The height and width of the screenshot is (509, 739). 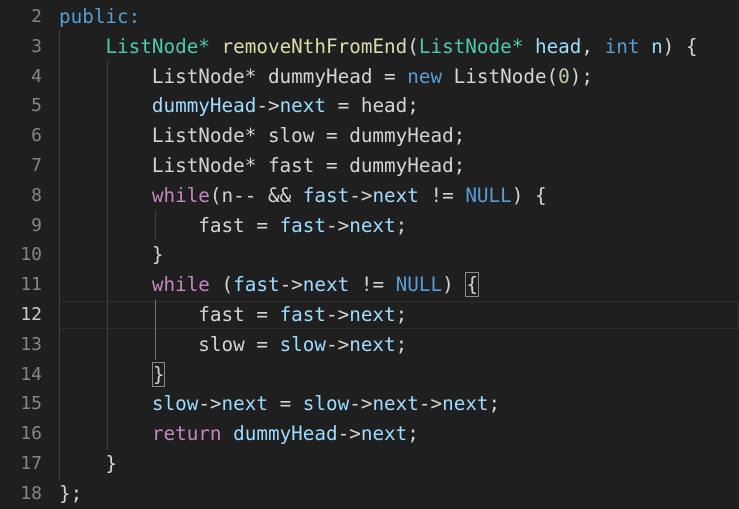 What do you see at coordinates (233, 76) in the screenshot?
I see `code-token: ListNode* dummyHead =` at bounding box center [233, 76].